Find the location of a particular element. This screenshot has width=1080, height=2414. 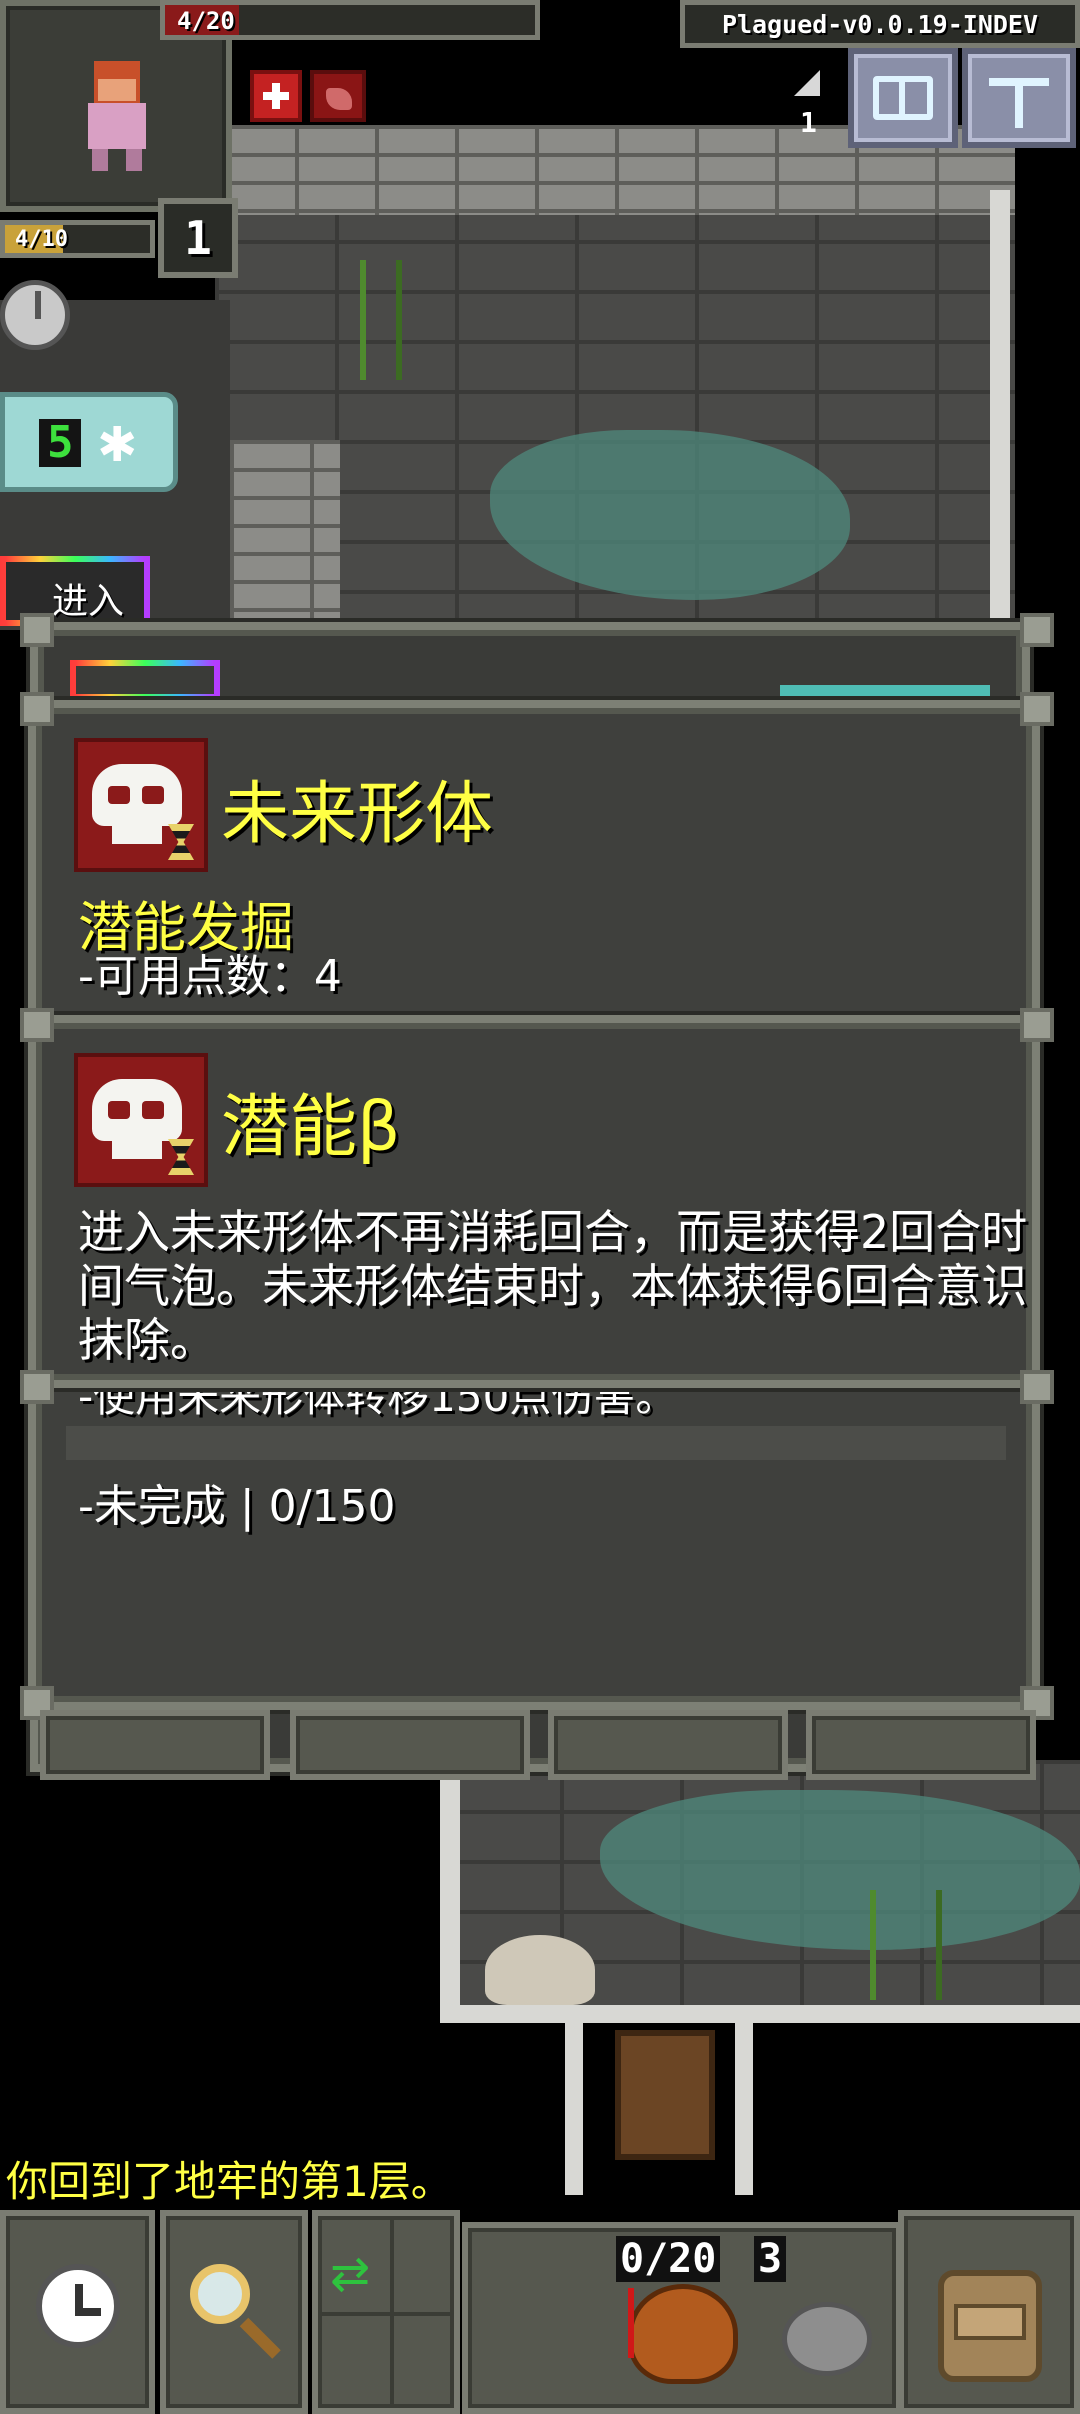

bleeding-buff-icon is located at coordinates (338, 96).